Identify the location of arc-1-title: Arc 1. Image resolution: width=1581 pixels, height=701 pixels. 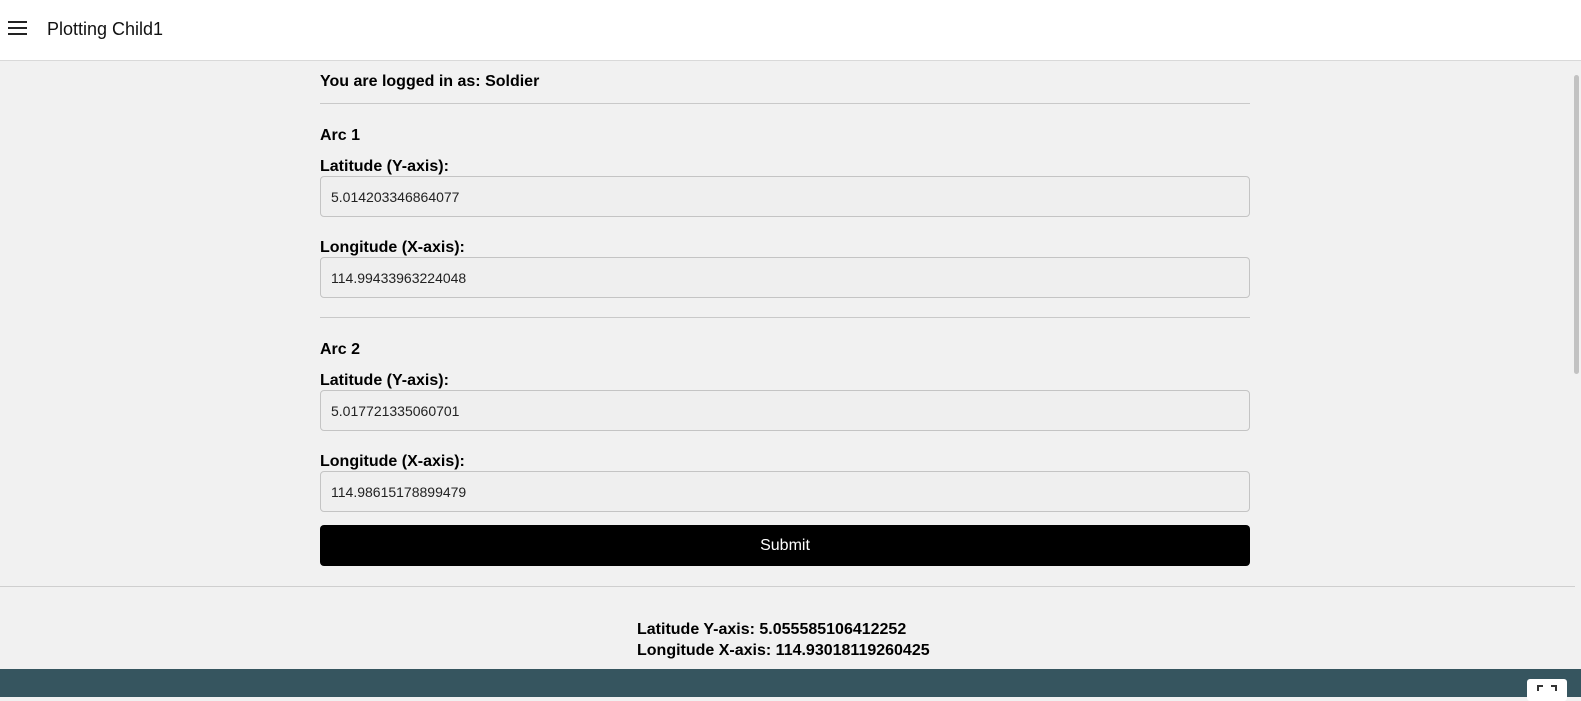
(340, 135).